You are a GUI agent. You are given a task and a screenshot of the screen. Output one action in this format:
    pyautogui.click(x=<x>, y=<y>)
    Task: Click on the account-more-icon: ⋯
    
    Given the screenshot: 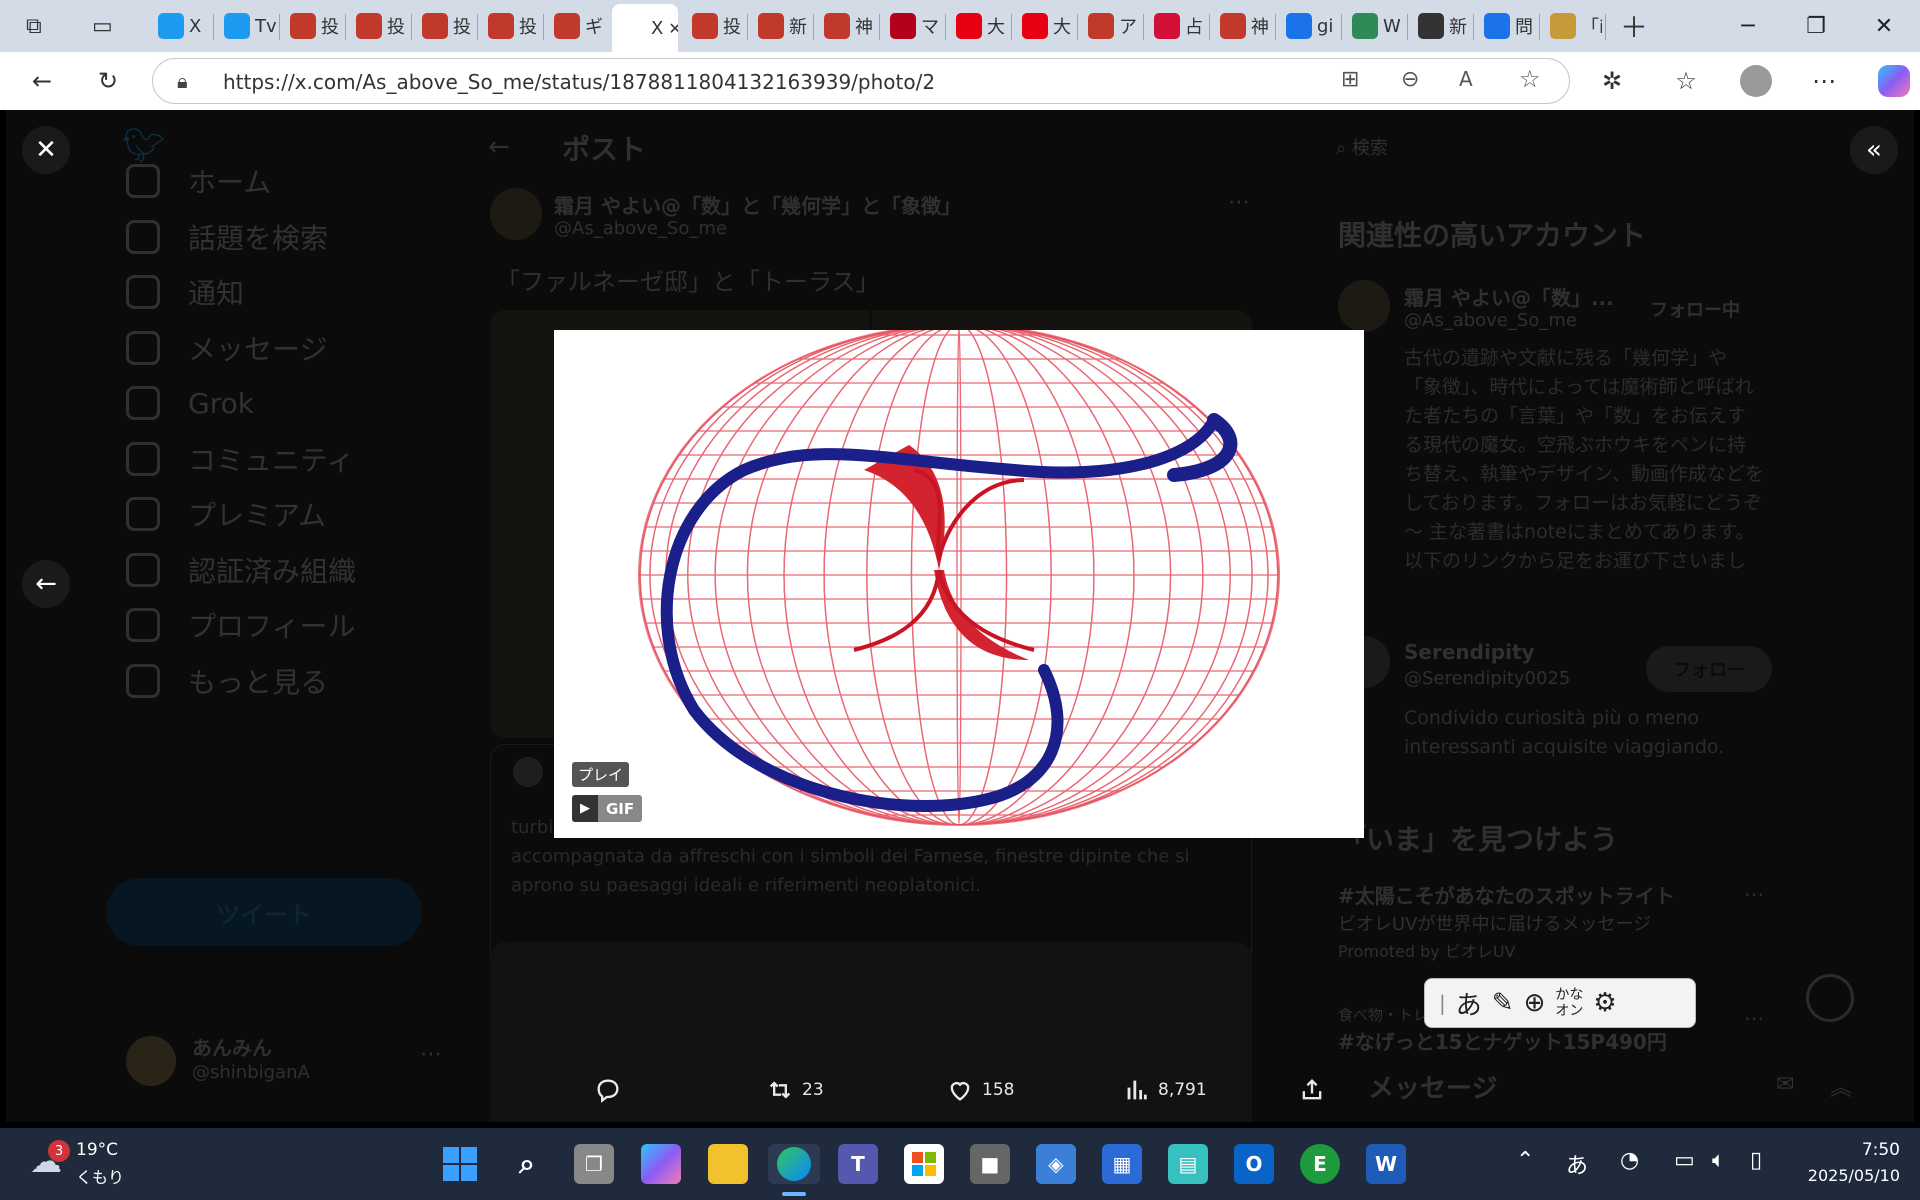 What is the action you would take?
    pyautogui.click(x=431, y=1054)
    